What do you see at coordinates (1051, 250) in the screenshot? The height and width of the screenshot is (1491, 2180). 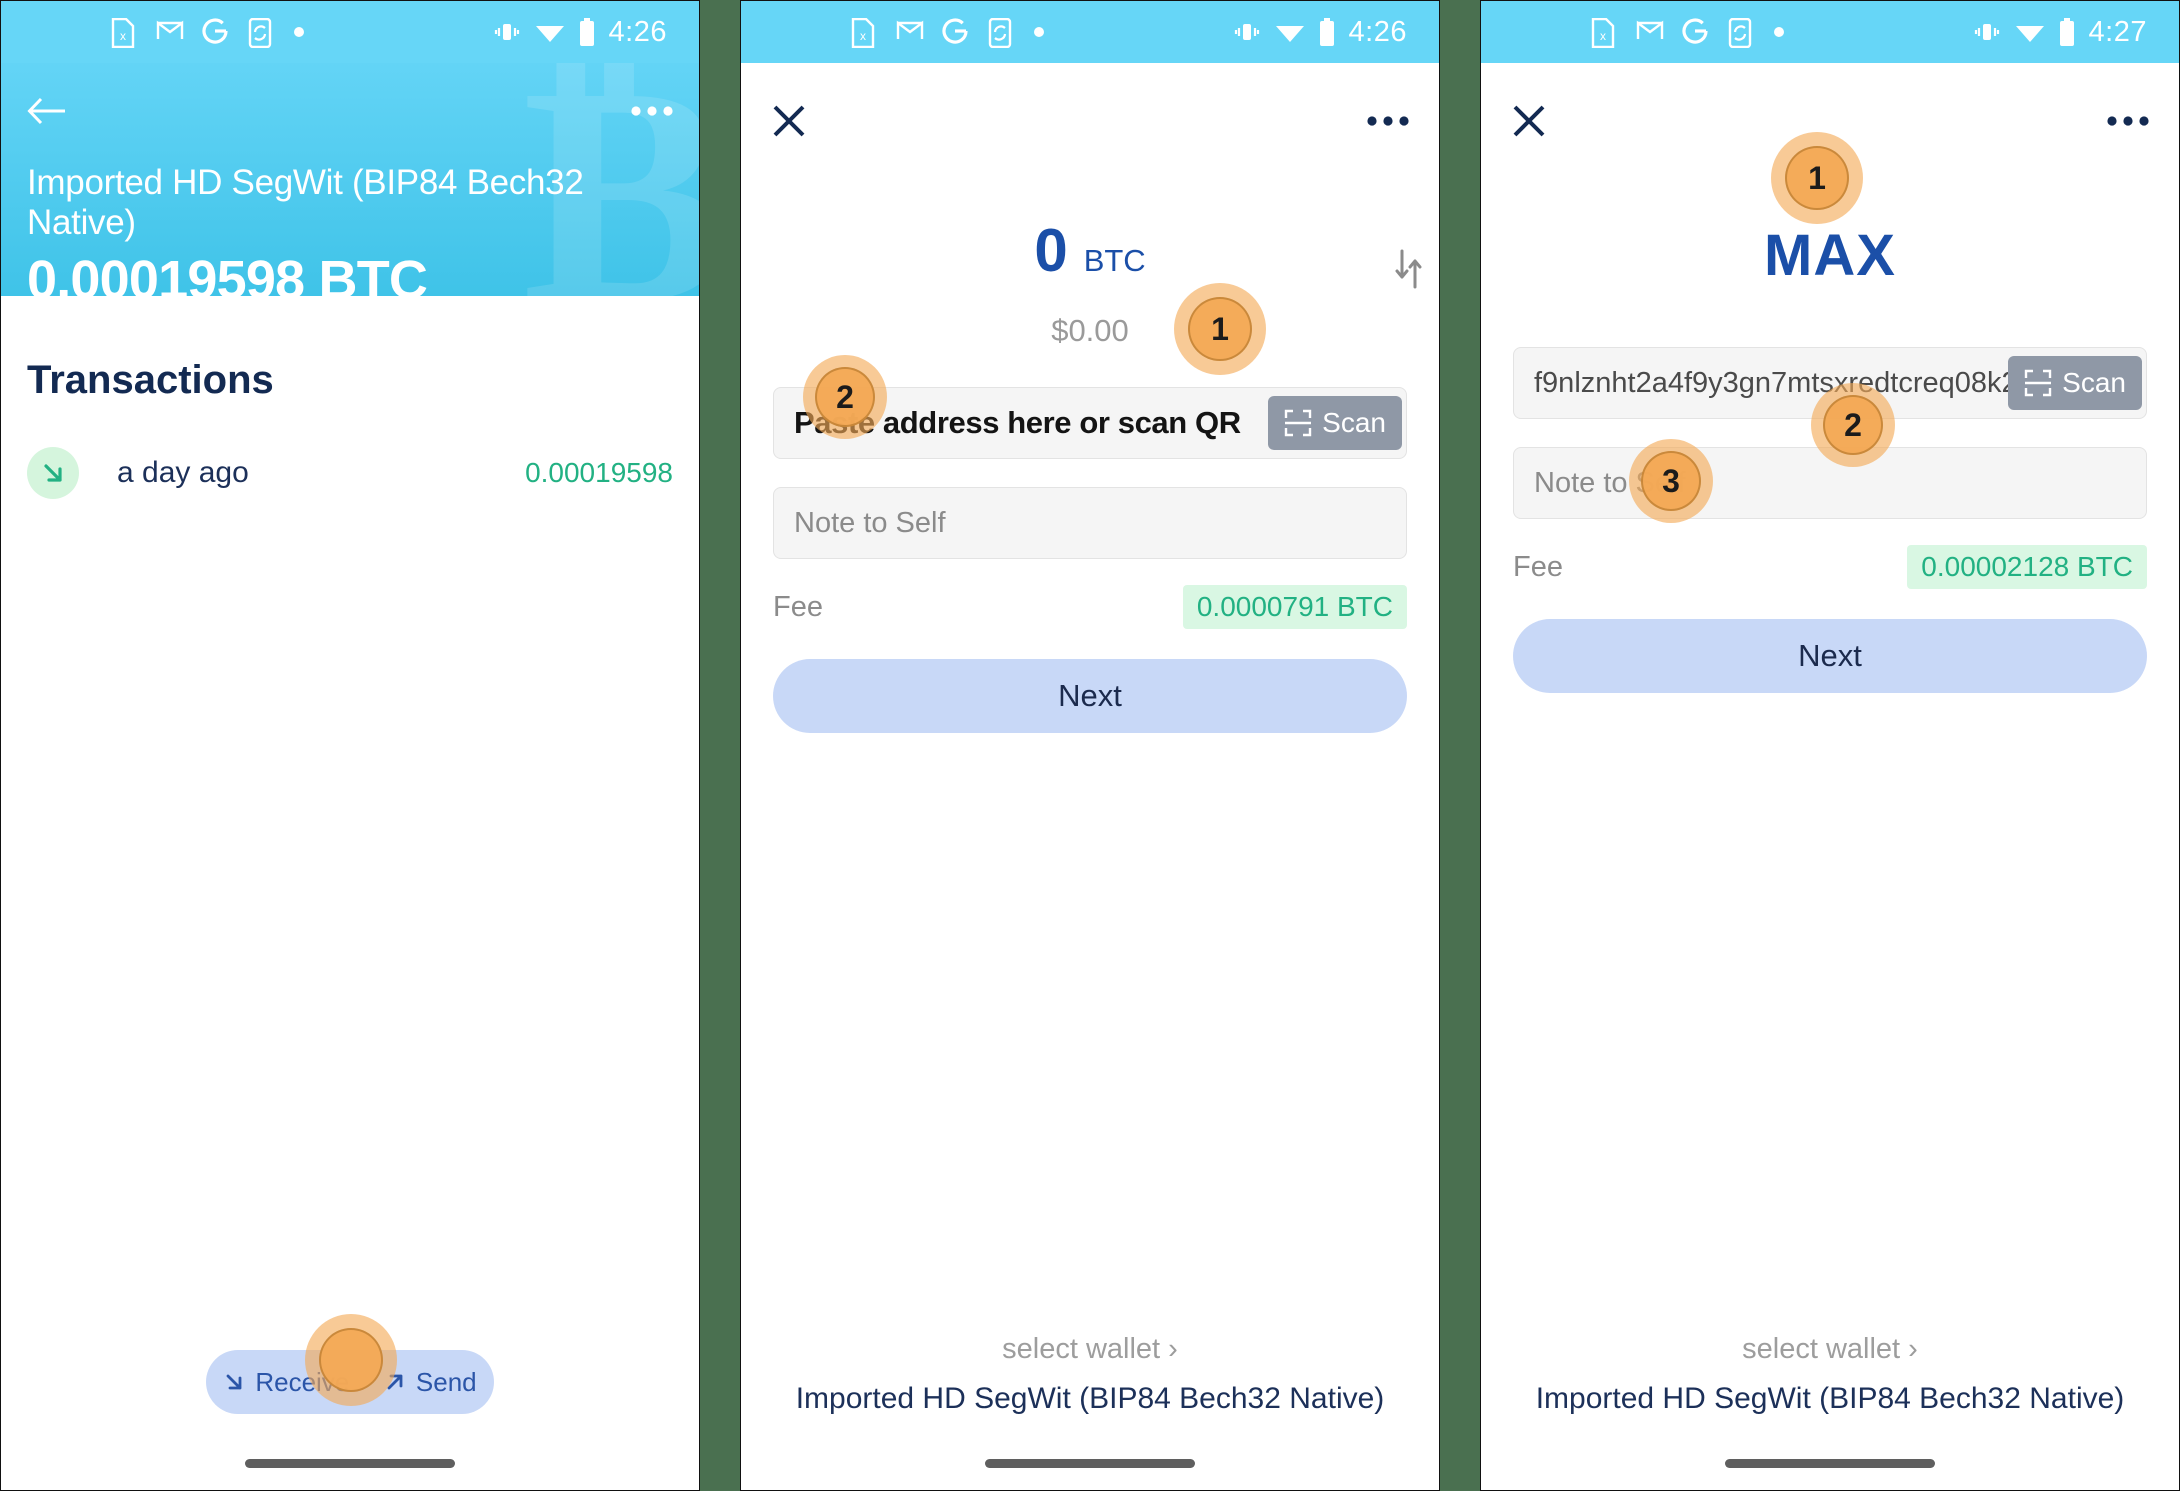 I see `amount-value: 0` at bounding box center [1051, 250].